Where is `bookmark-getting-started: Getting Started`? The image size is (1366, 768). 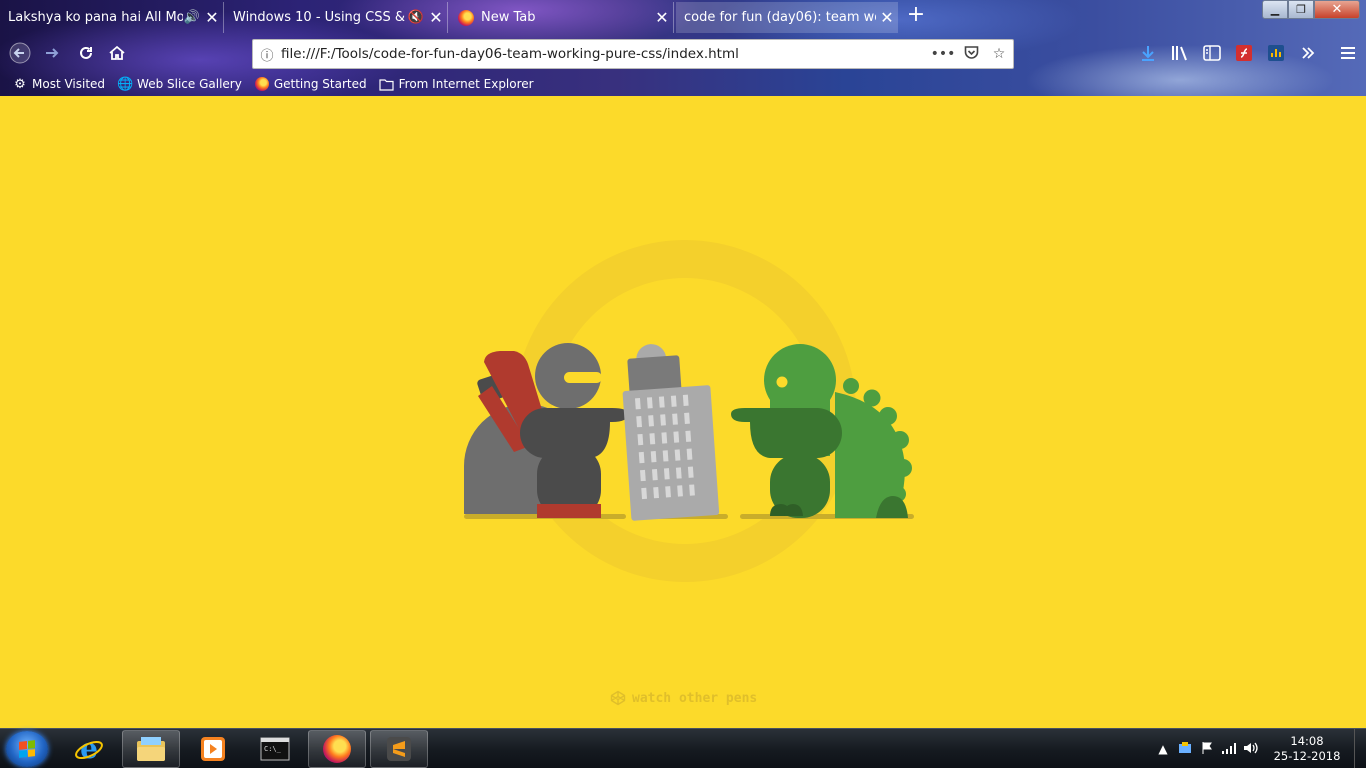
bookmark-getting-started: Getting Started is located at coordinates (310, 84).